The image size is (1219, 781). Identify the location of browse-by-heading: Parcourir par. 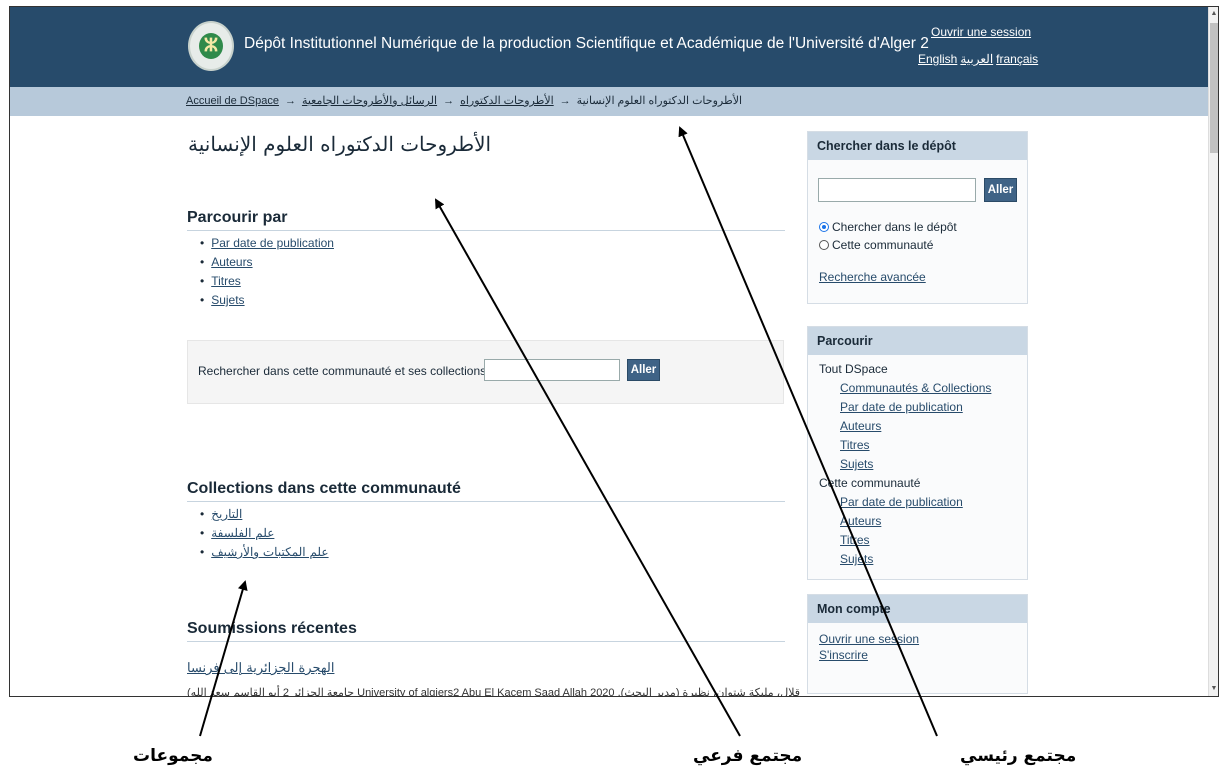
(486, 220).